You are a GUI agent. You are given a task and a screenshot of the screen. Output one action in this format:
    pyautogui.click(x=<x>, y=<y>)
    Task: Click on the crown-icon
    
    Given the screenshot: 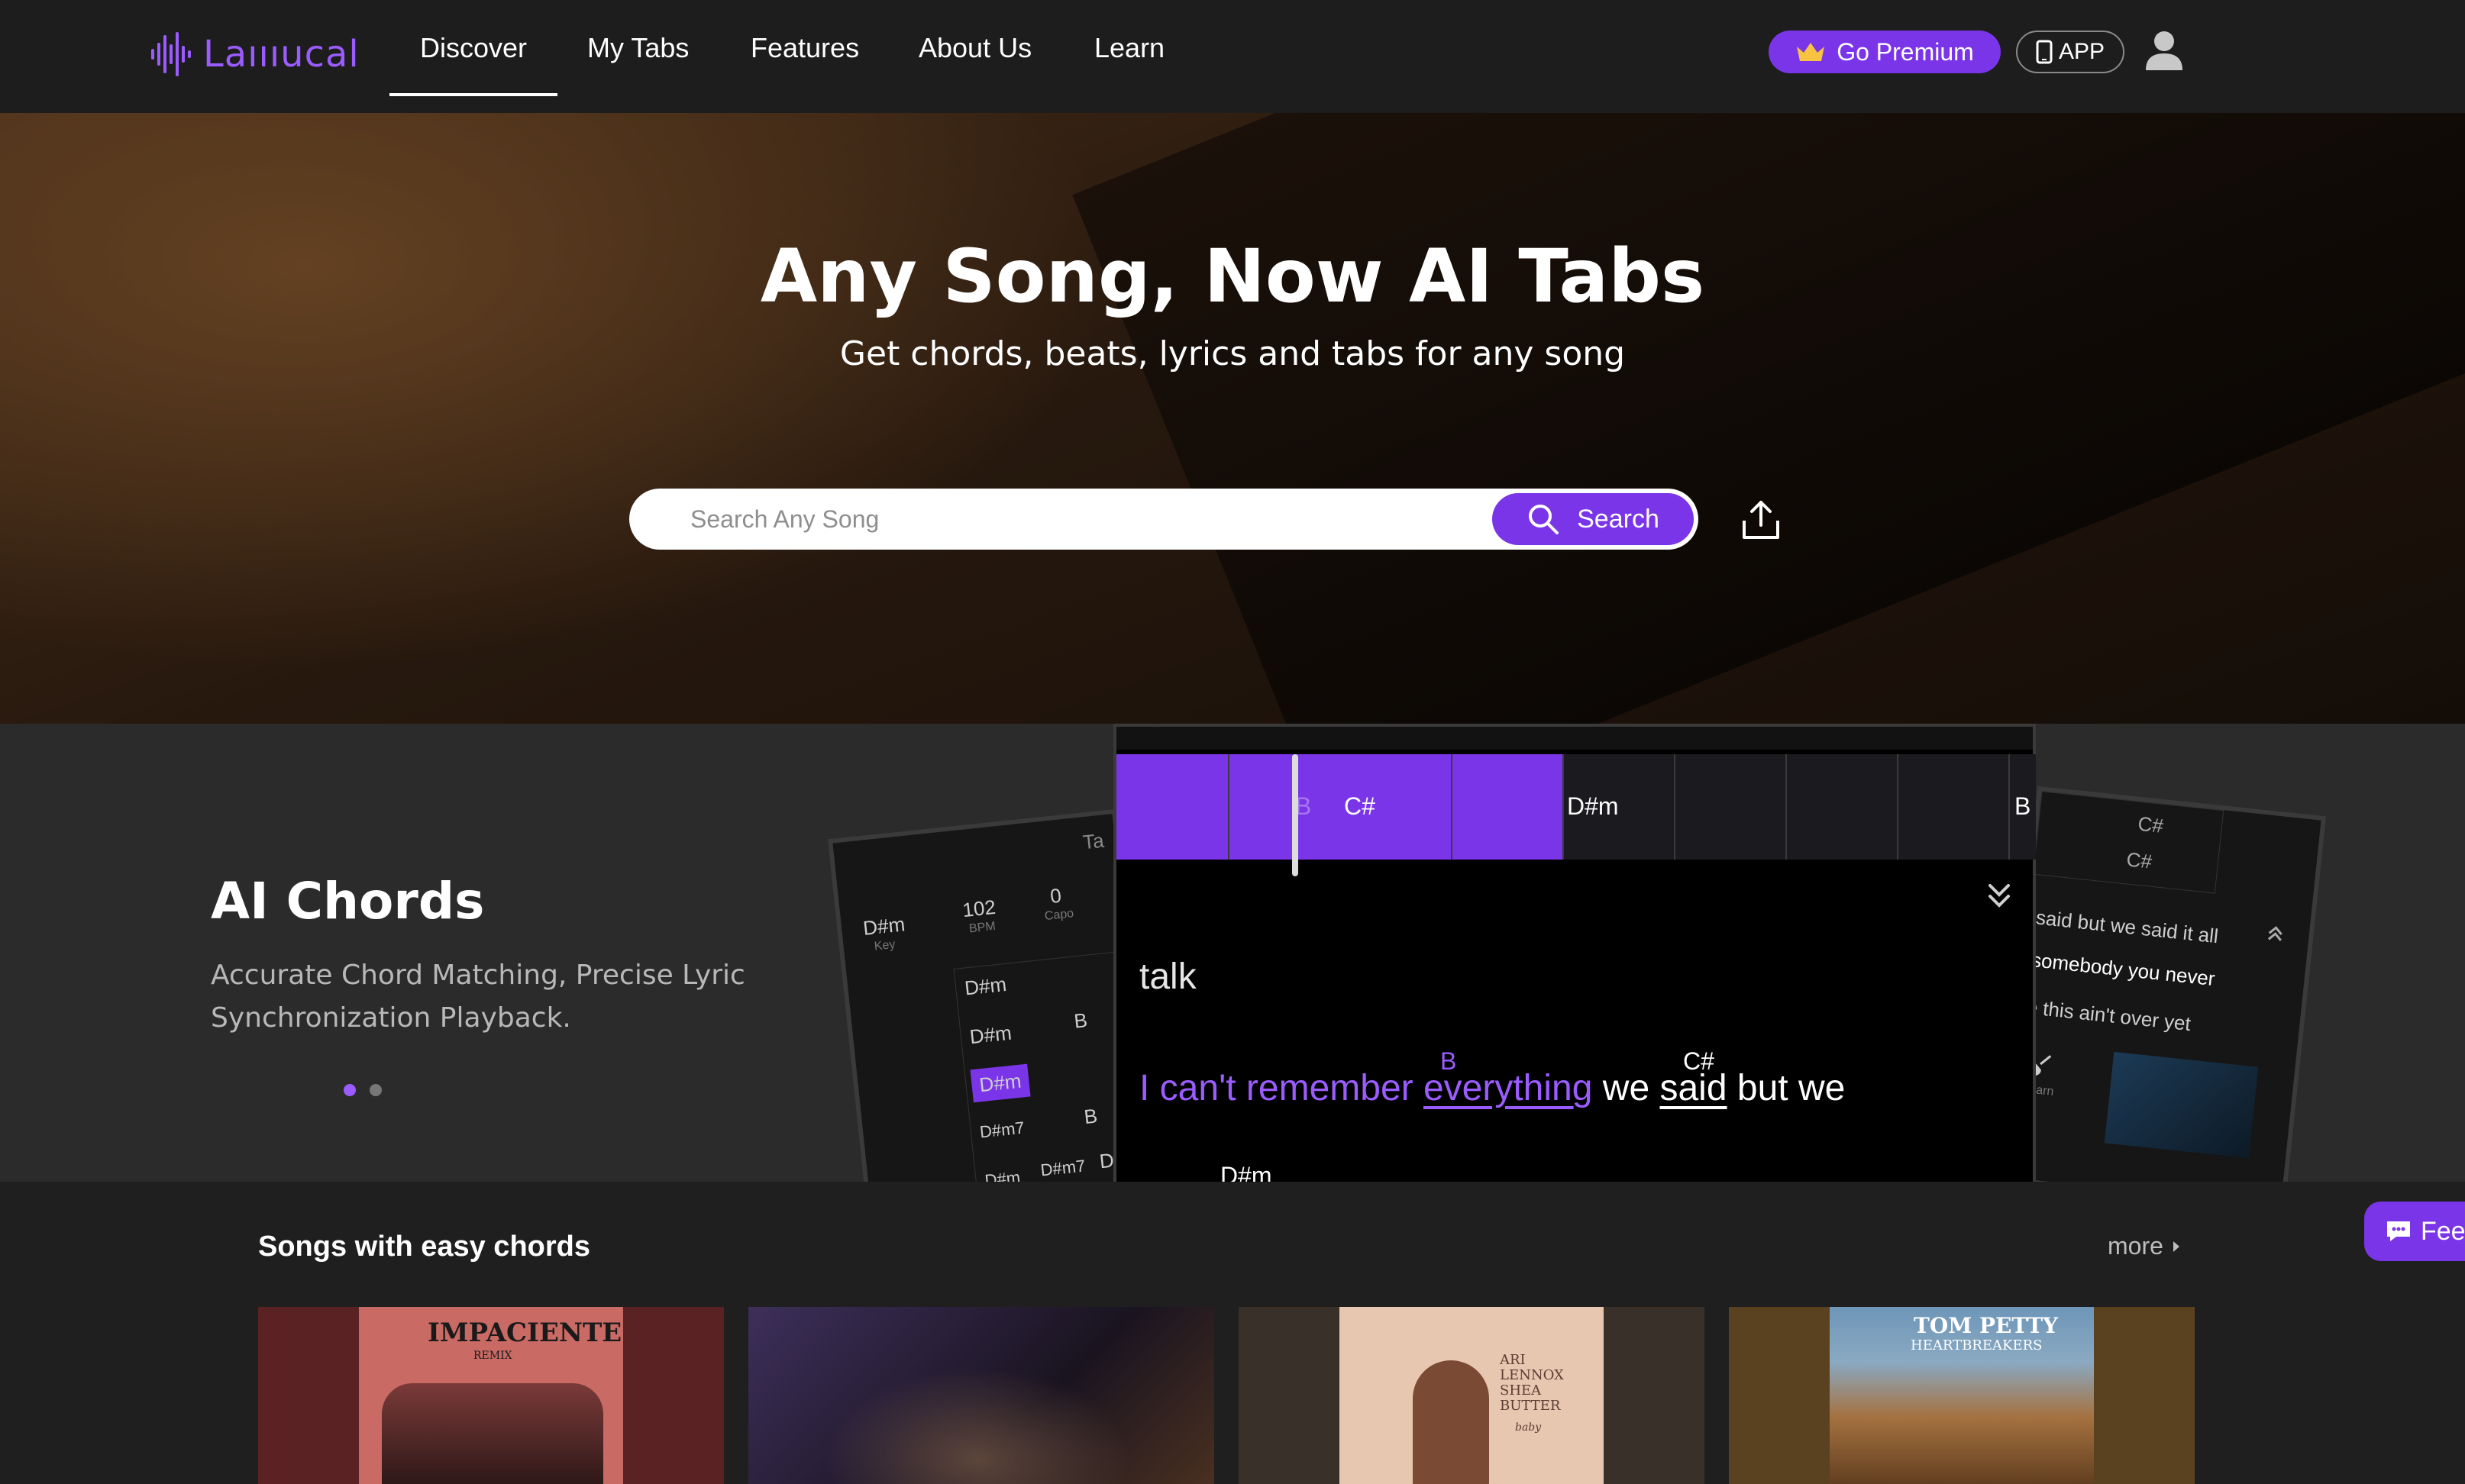 What is the action you would take?
    pyautogui.click(x=1811, y=52)
    